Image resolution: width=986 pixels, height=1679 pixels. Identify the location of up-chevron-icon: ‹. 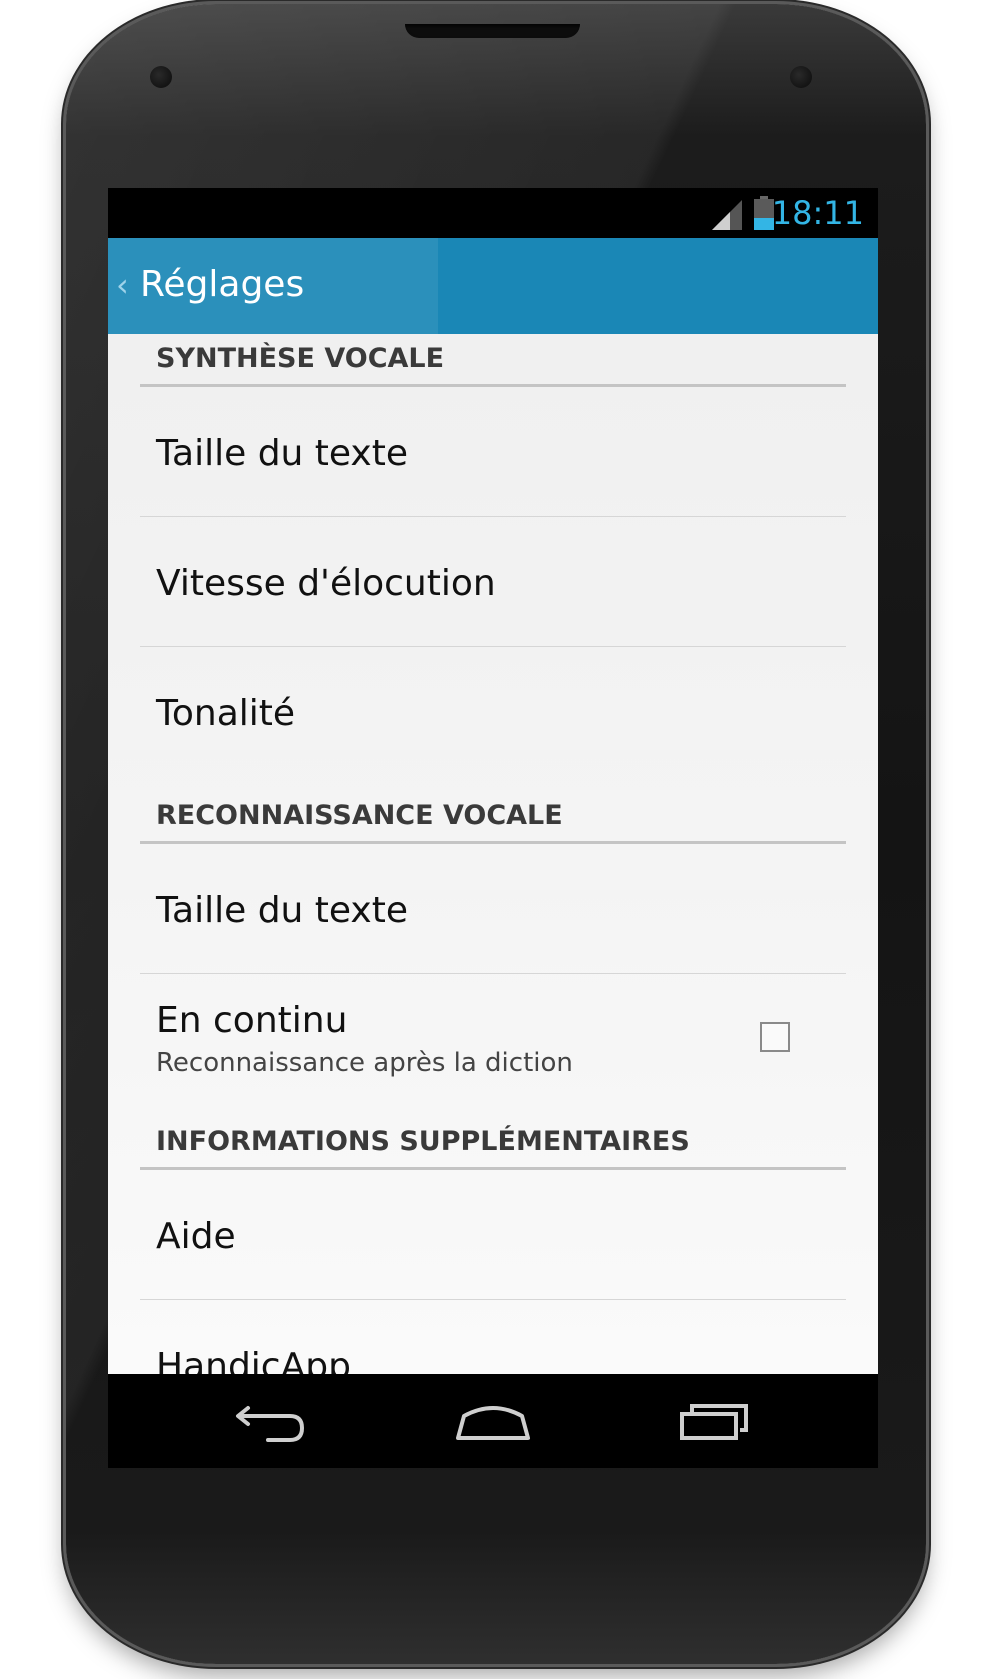
(122, 285).